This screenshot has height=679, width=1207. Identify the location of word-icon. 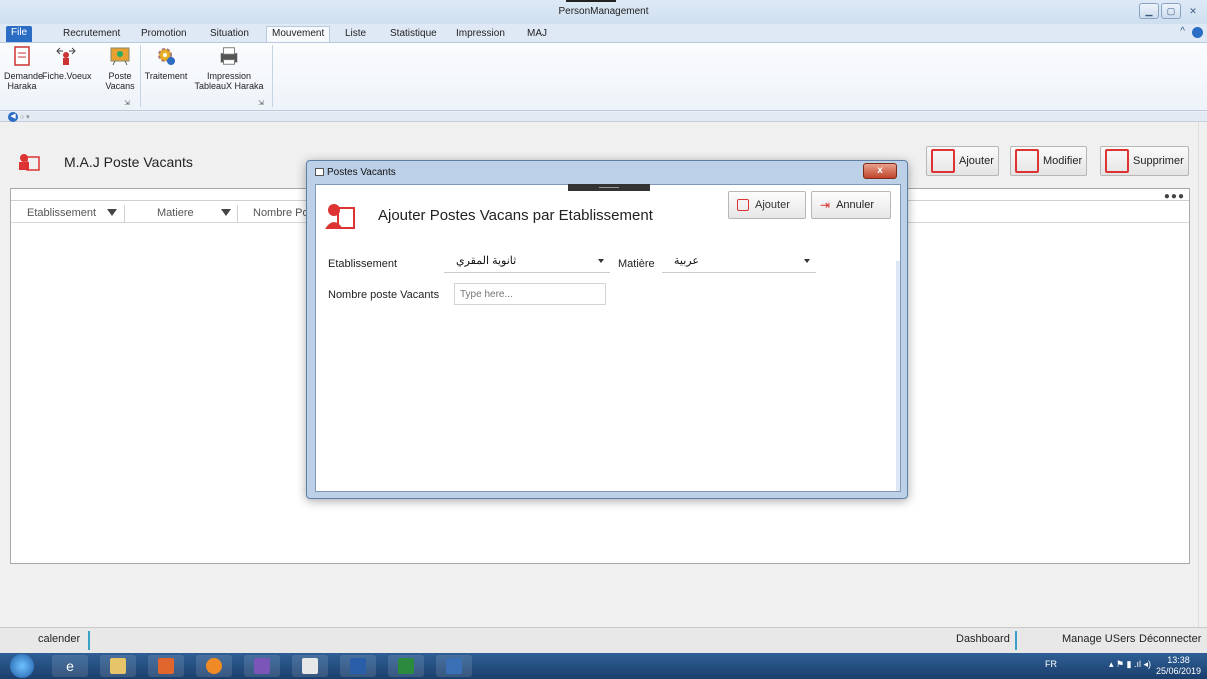
(358, 666).